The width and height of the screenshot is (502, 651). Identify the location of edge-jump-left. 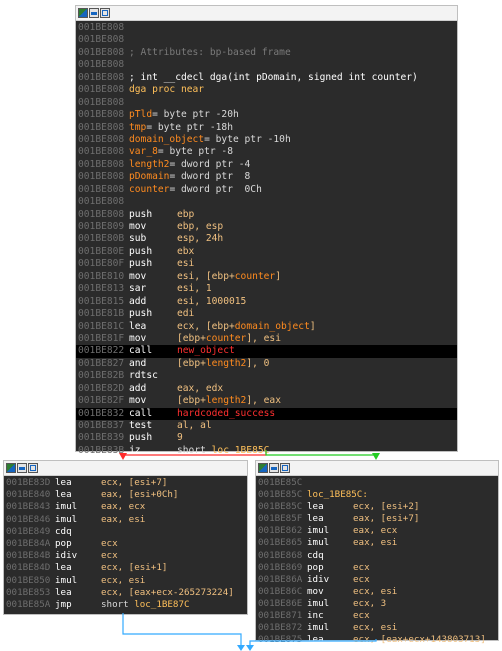
(182, 629).